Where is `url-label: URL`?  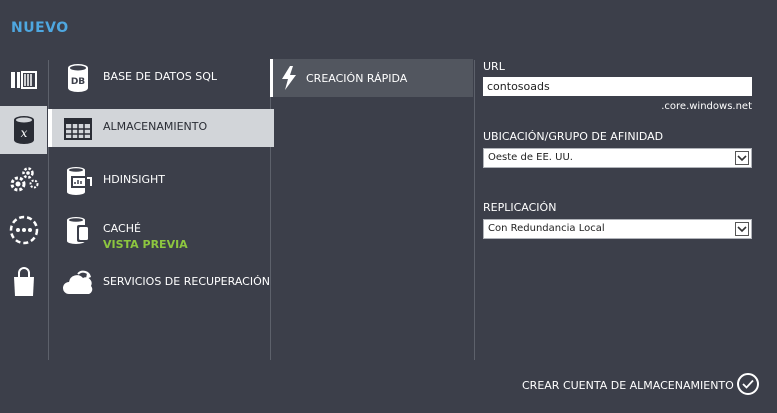 url-label: URL is located at coordinates (494, 66).